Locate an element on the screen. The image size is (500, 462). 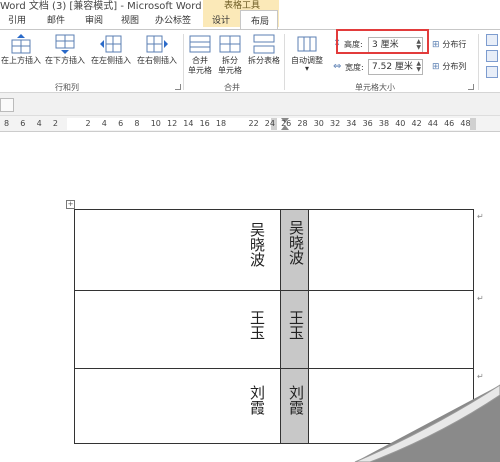
insert-left-button: 在左侧插入 is located at coordinates (111, 50).